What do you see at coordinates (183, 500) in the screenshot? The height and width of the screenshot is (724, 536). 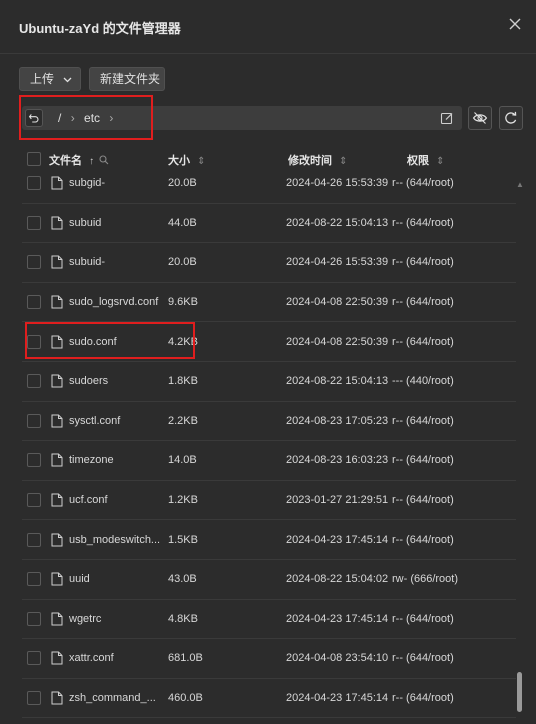 I see `file-size: 1.2KB` at bounding box center [183, 500].